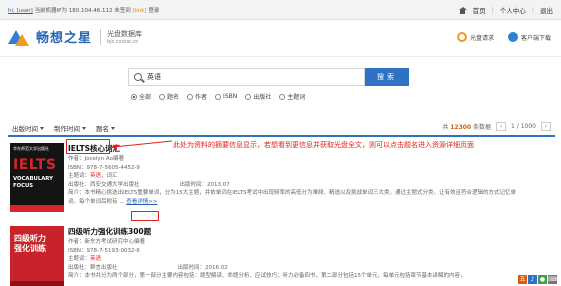  Describe the element at coordinates (70, 128) in the screenshot. I see `sort-maketime: 制作时间` at that location.